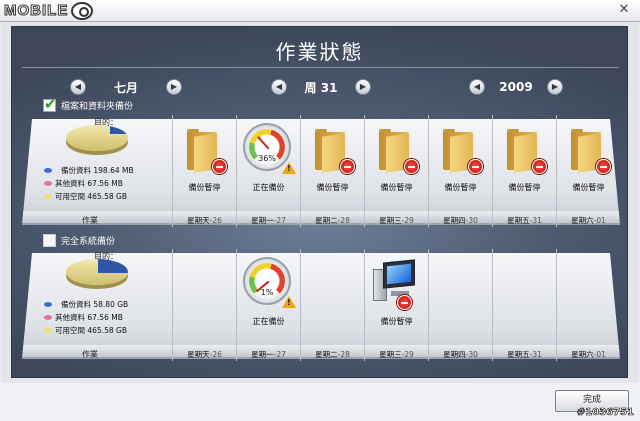 This screenshot has width=640, height=421. What do you see at coordinates (82, 10) in the screenshot?
I see `logo-mark-icon` at bounding box center [82, 10].